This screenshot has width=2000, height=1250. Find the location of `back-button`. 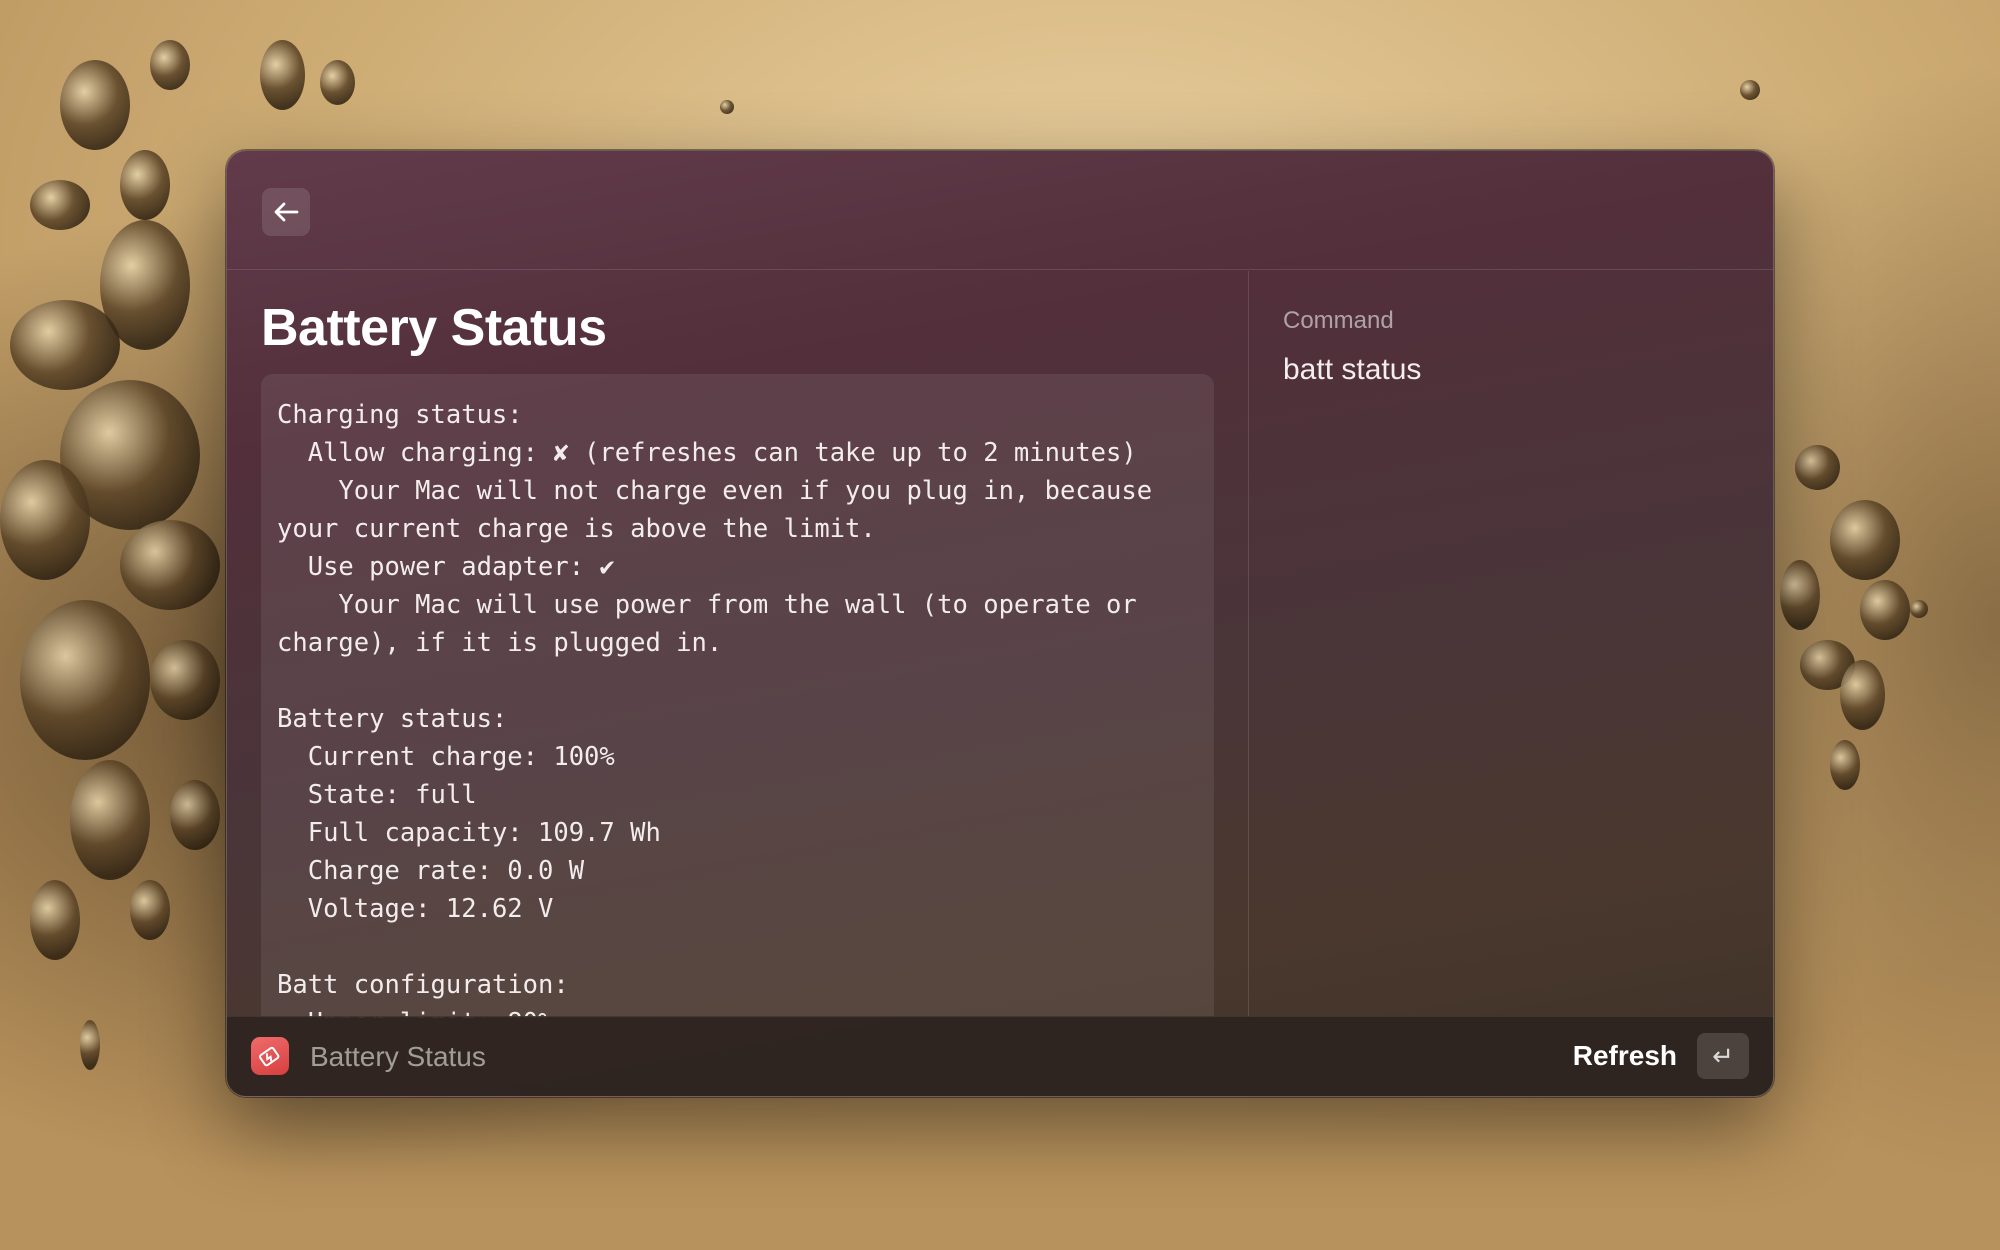

back-button is located at coordinates (286, 212).